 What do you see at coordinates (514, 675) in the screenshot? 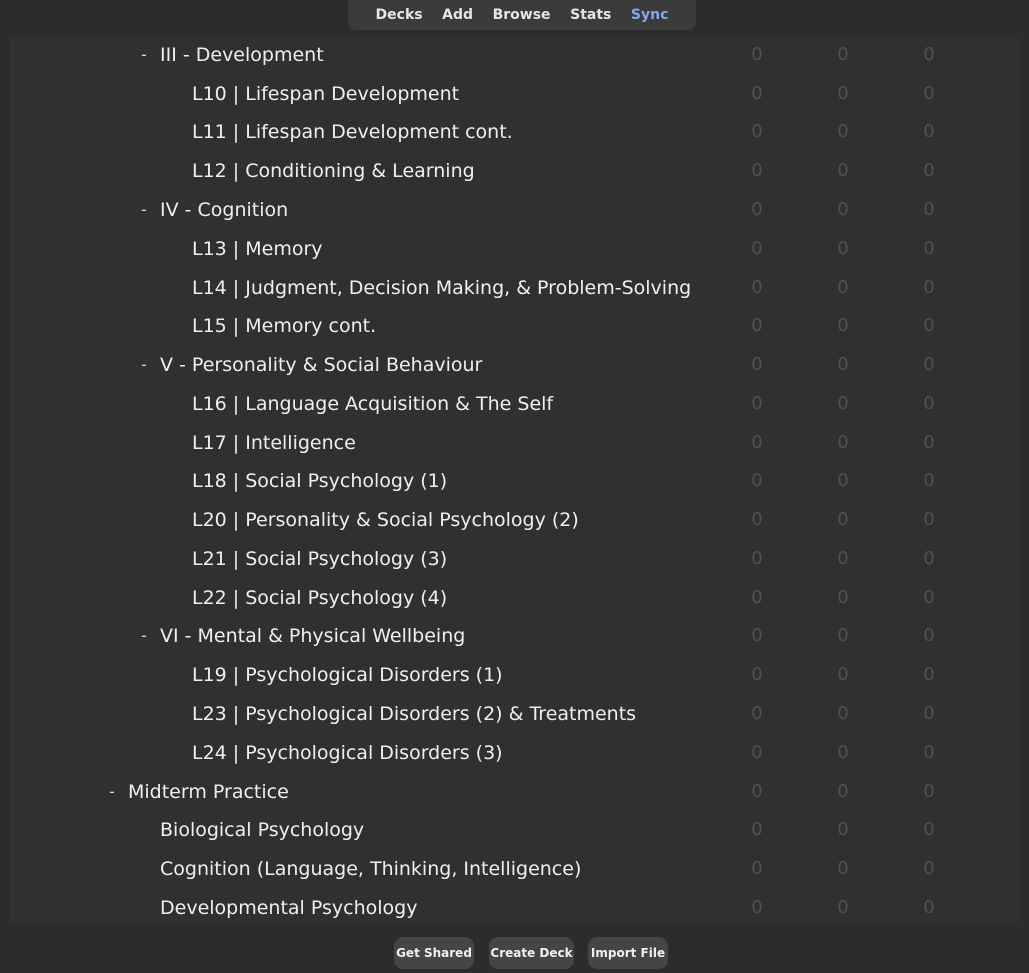
I see `deck-row: L19 | Psychological Disorders (1) 0 0 0` at bounding box center [514, 675].